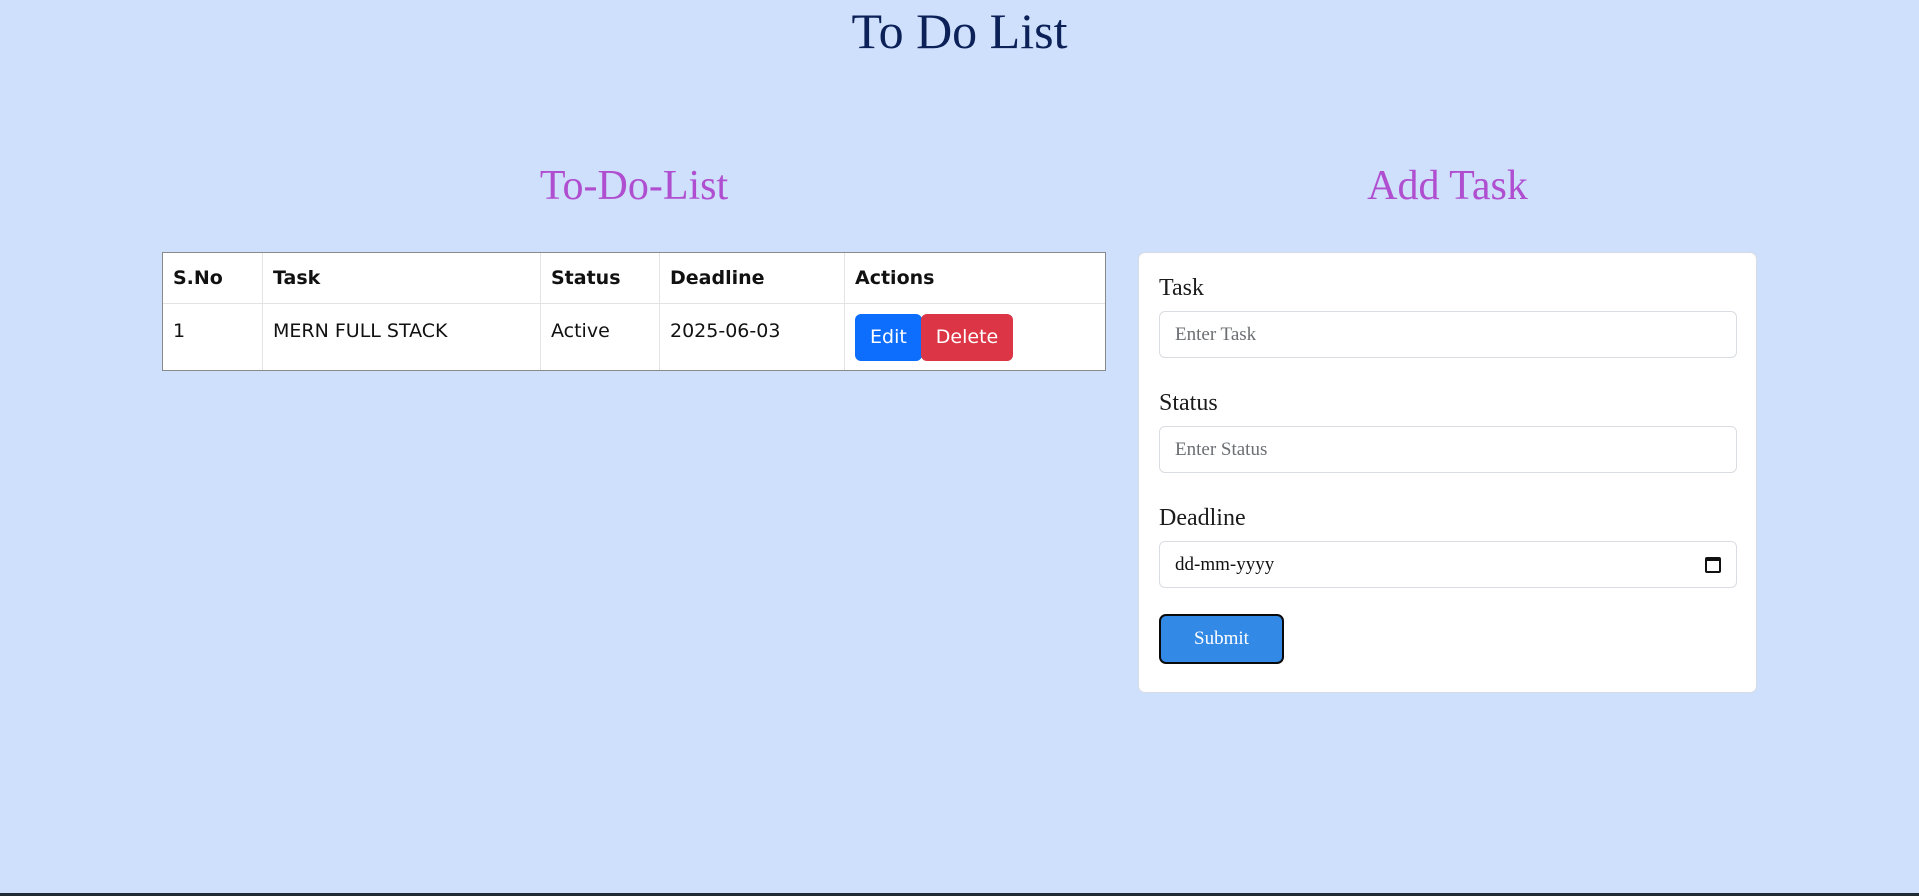 This screenshot has width=1919, height=896. What do you see at coordinates (634, 186) in the screenshot?
I see `todo-list-heading: To-Do-List` at bounding box center [634, 186].